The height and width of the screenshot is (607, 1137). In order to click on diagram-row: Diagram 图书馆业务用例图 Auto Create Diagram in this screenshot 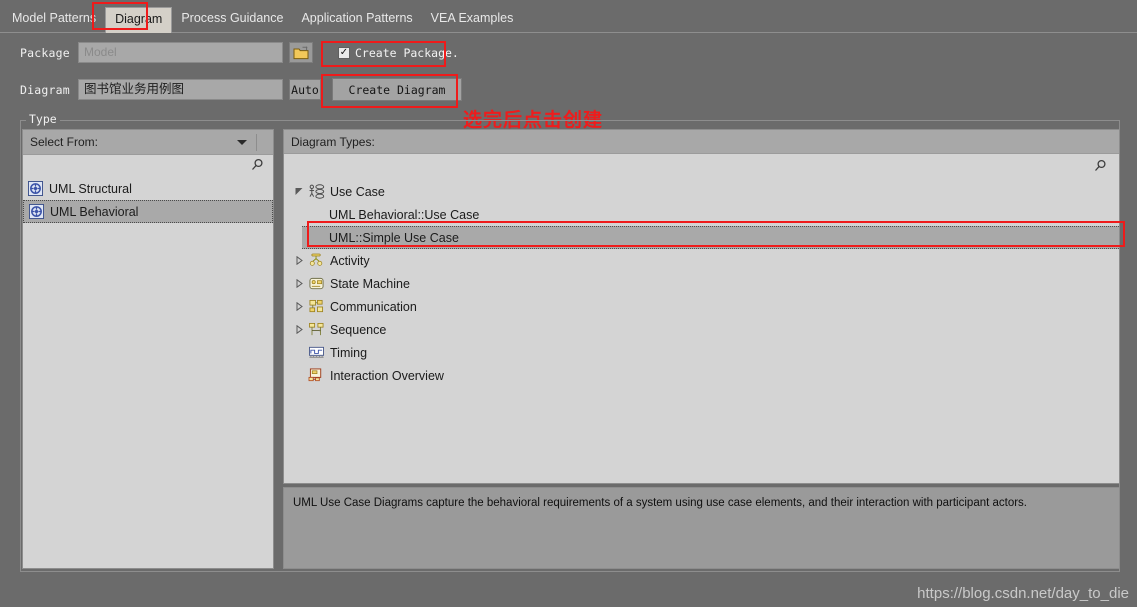, I will do `click(241, 89)`.